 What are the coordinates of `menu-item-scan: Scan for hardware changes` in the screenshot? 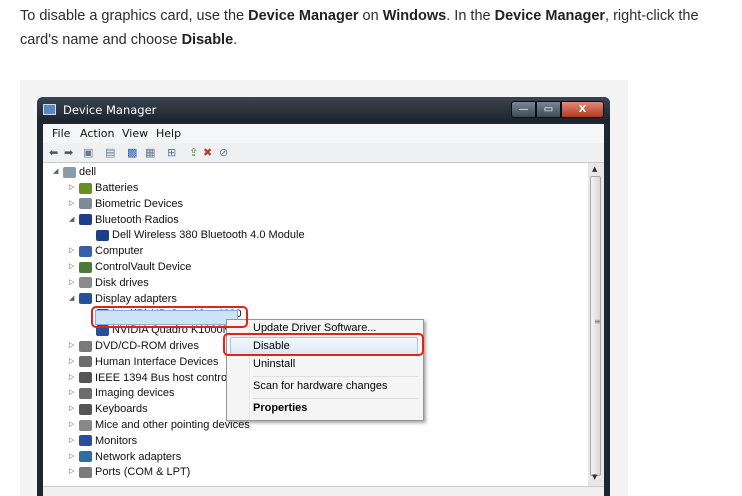 It's located at (320, 386).